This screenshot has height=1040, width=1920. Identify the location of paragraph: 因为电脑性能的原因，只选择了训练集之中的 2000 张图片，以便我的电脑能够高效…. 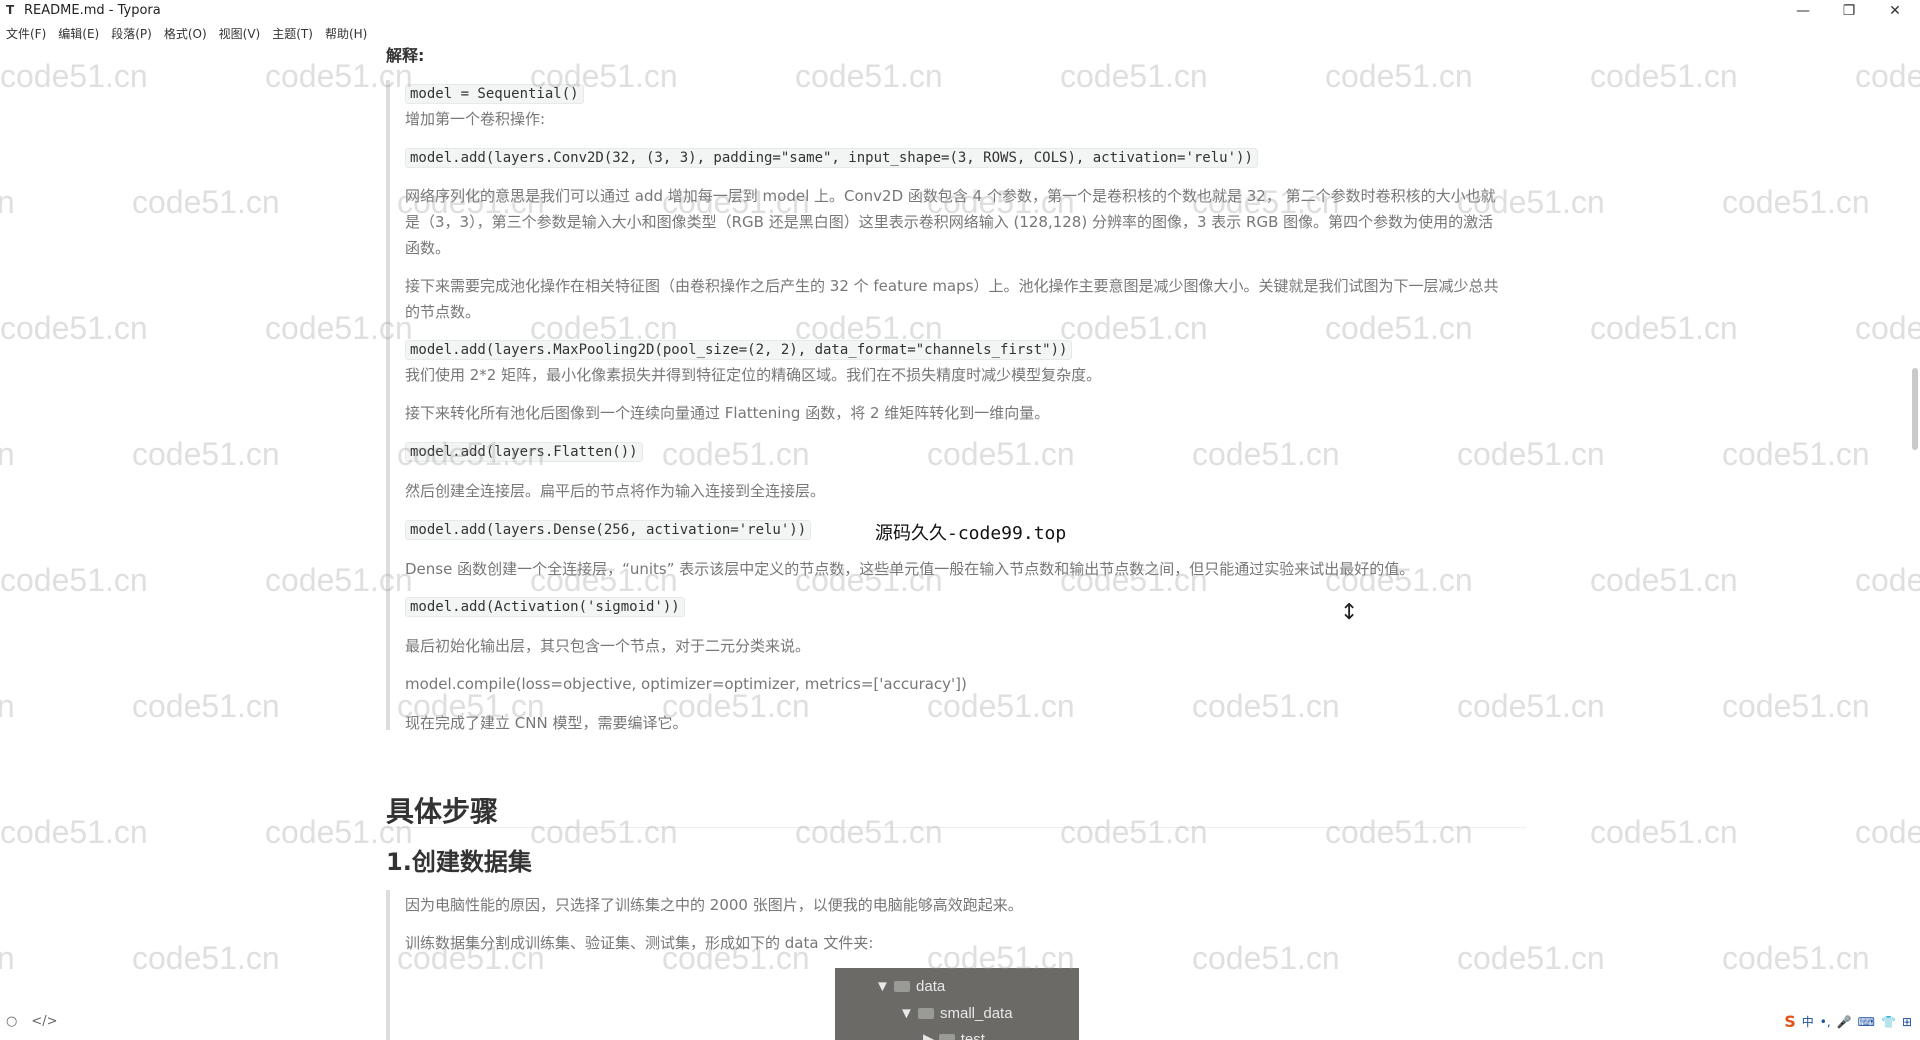
(955, 905).